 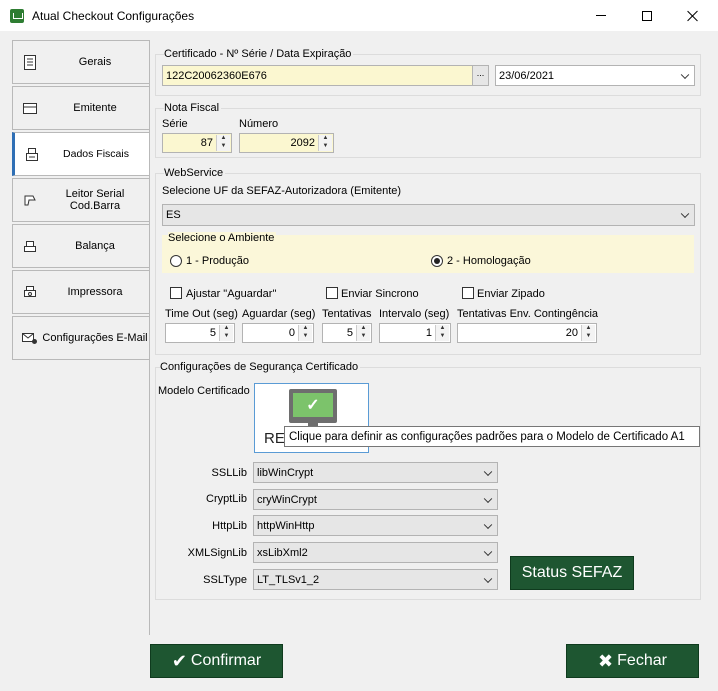 I want to click on xmlsignlib-dropdown: xsLibXml2, so click(x=375, y=552).